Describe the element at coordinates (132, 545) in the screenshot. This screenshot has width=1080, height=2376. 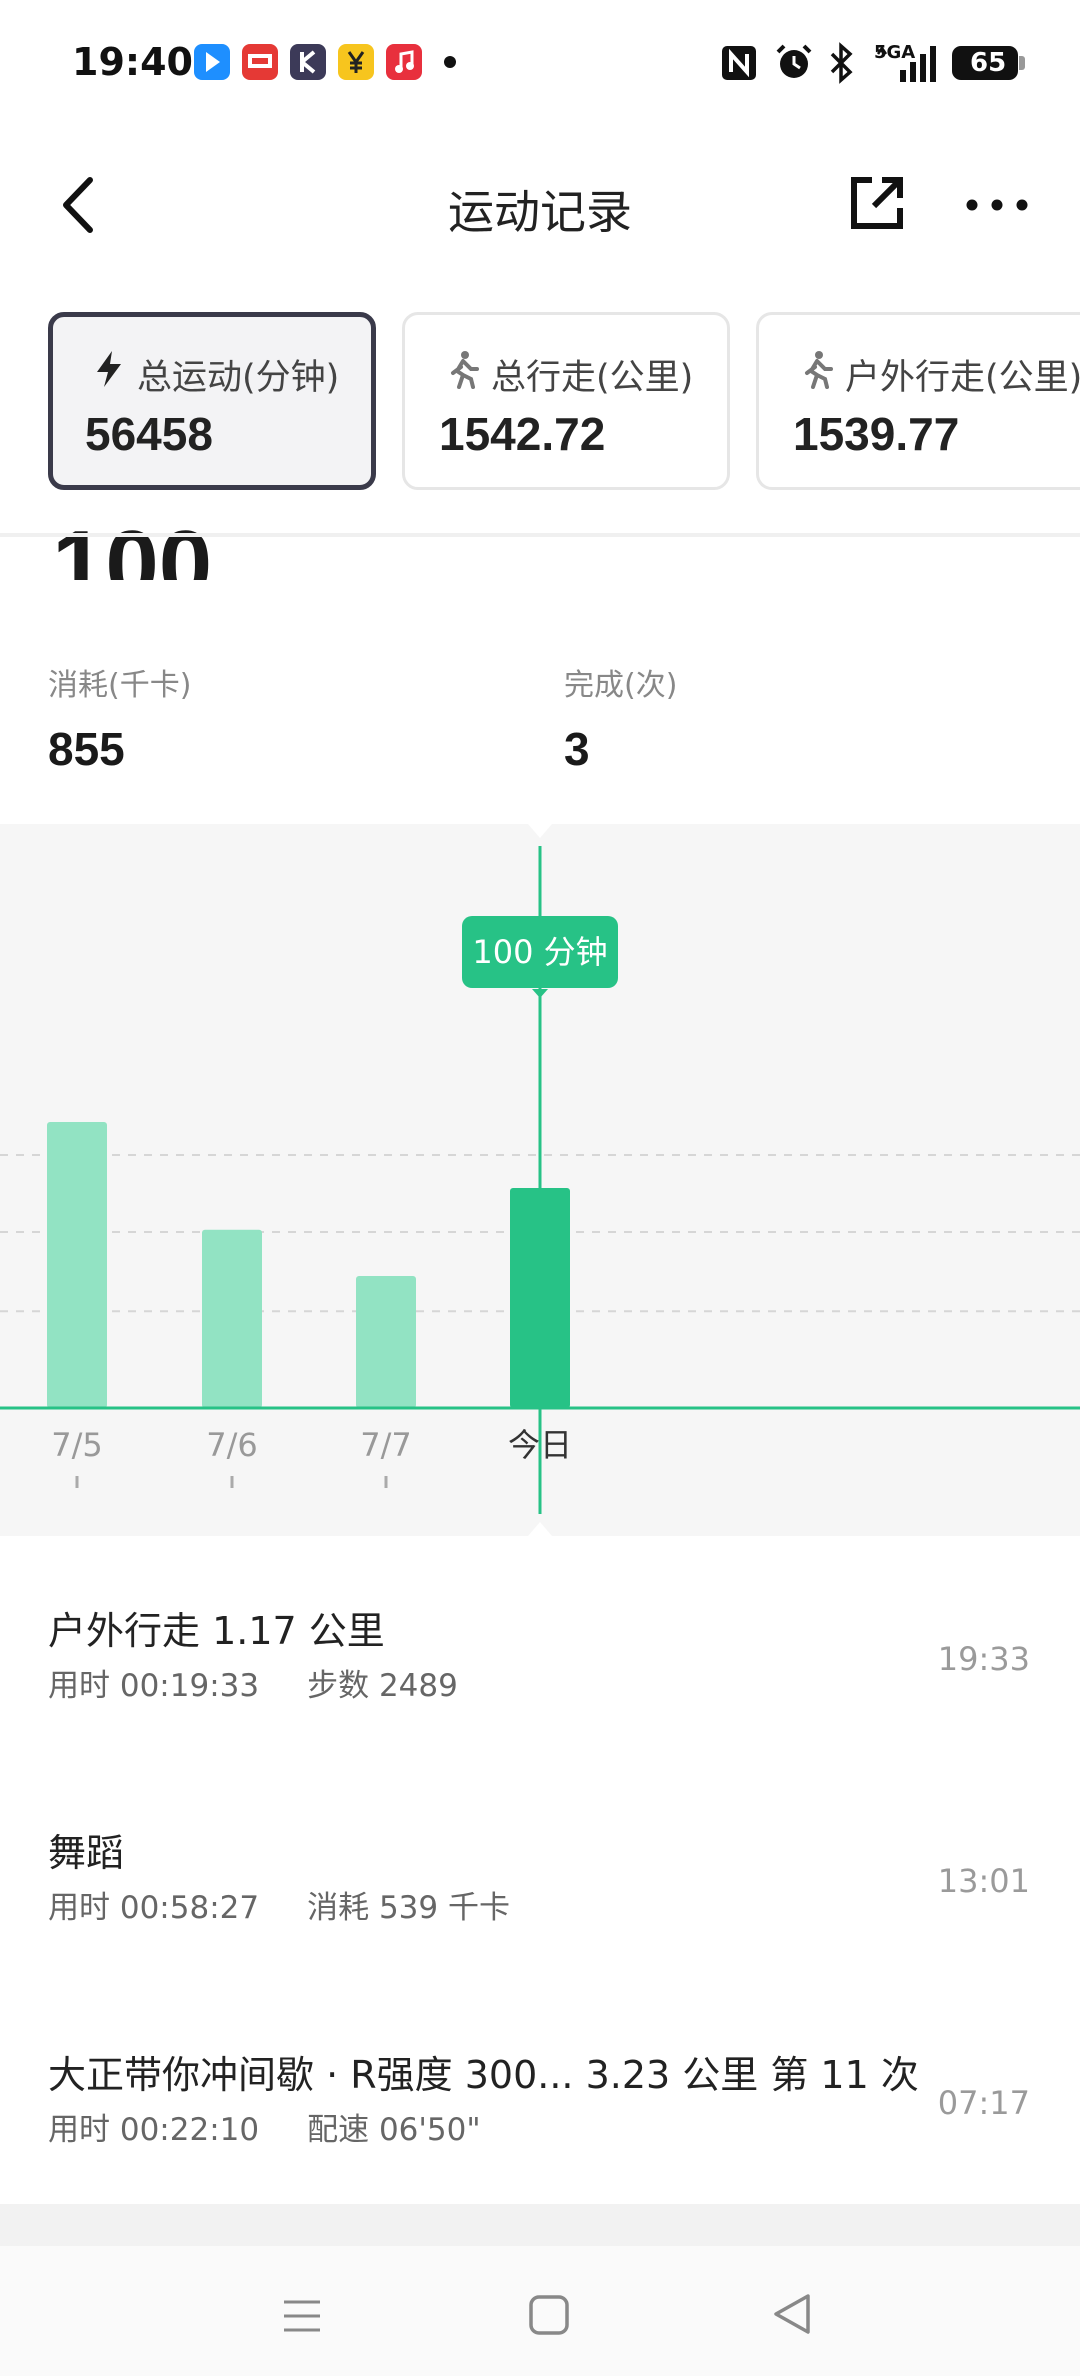
I see `today-minutes-value: 100` at that location.